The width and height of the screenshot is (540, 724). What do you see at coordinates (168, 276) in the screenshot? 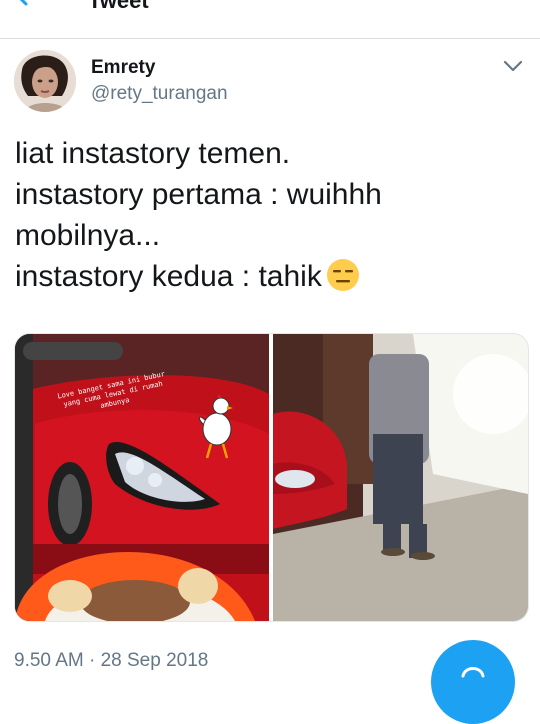
I see `tweet-line: instastory kedua : tahik` at bounding box center [168, 276].